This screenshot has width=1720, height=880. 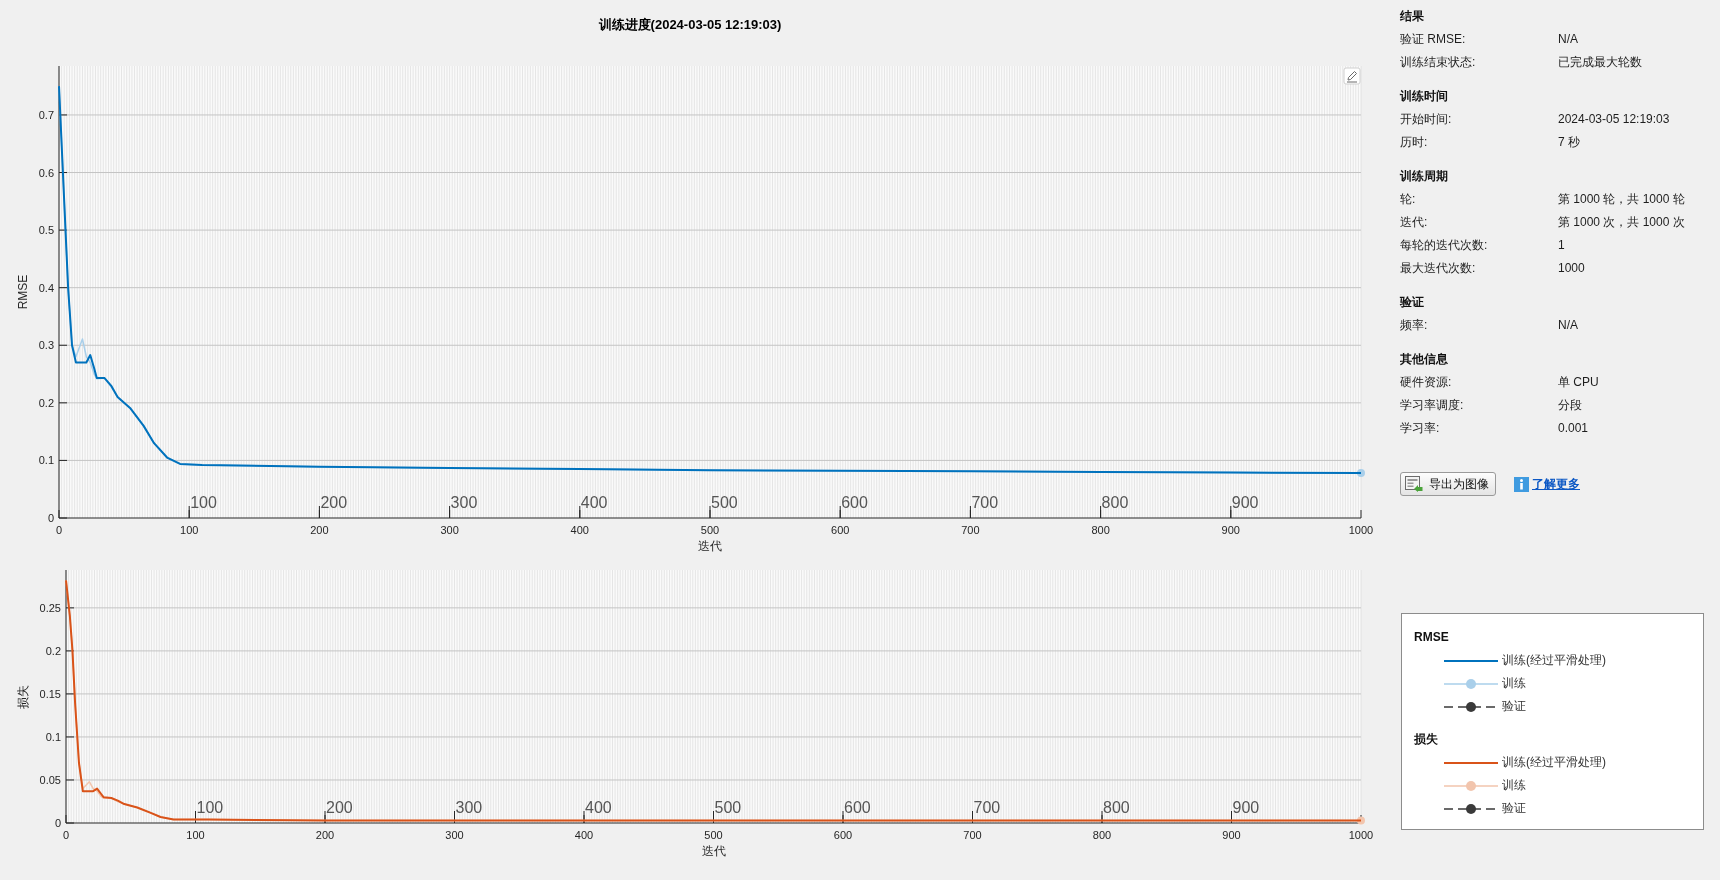 What do you see at coordinates (1438, 268) in the screenshot?
I see `info-label: 最大迭代次数:` at bounding box center [1438, 268].